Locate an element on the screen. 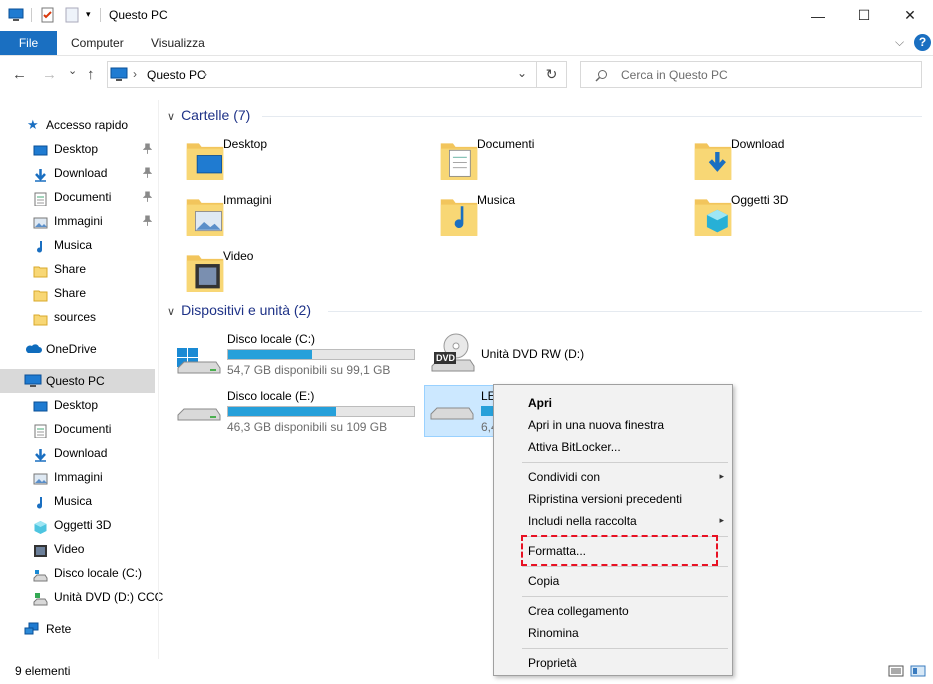 This screenshot has width=933, height=684. desktop-icon is located at coordinates (40, 149).